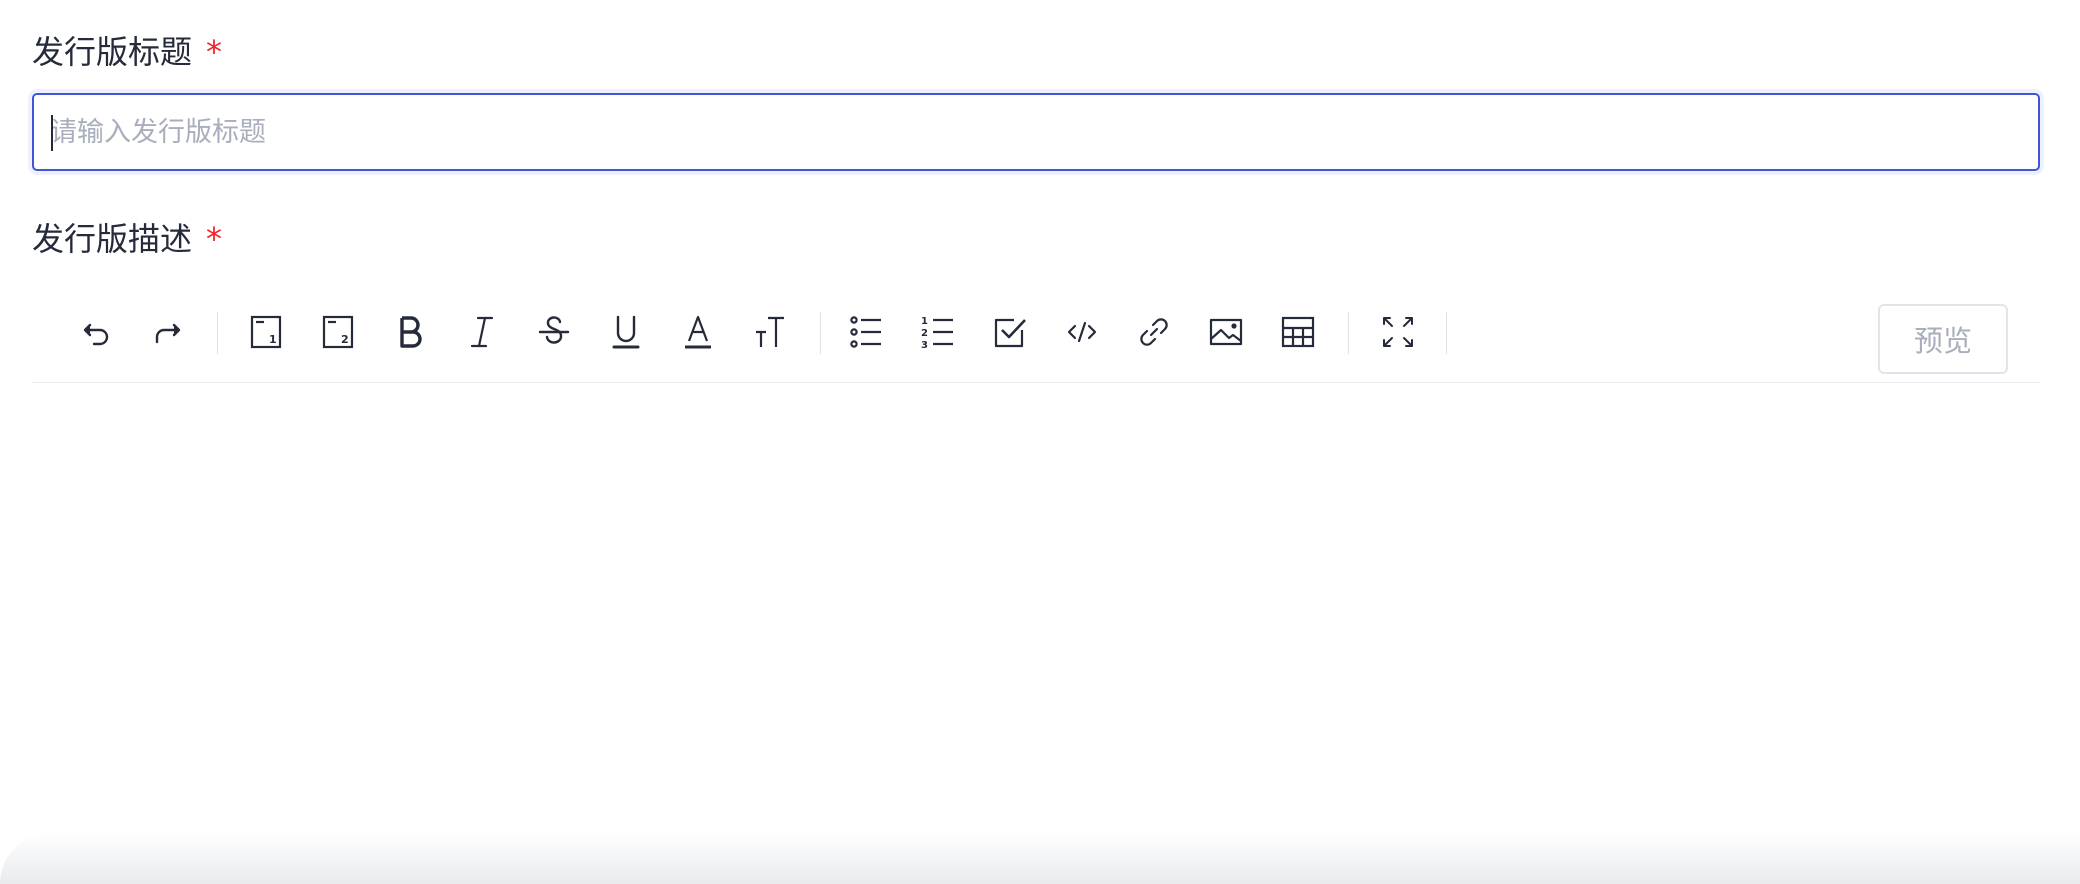  What do you see at coordinates (770, 332) in the screenshot?
I see `font-size-icon` at bounding box center [770, 332].